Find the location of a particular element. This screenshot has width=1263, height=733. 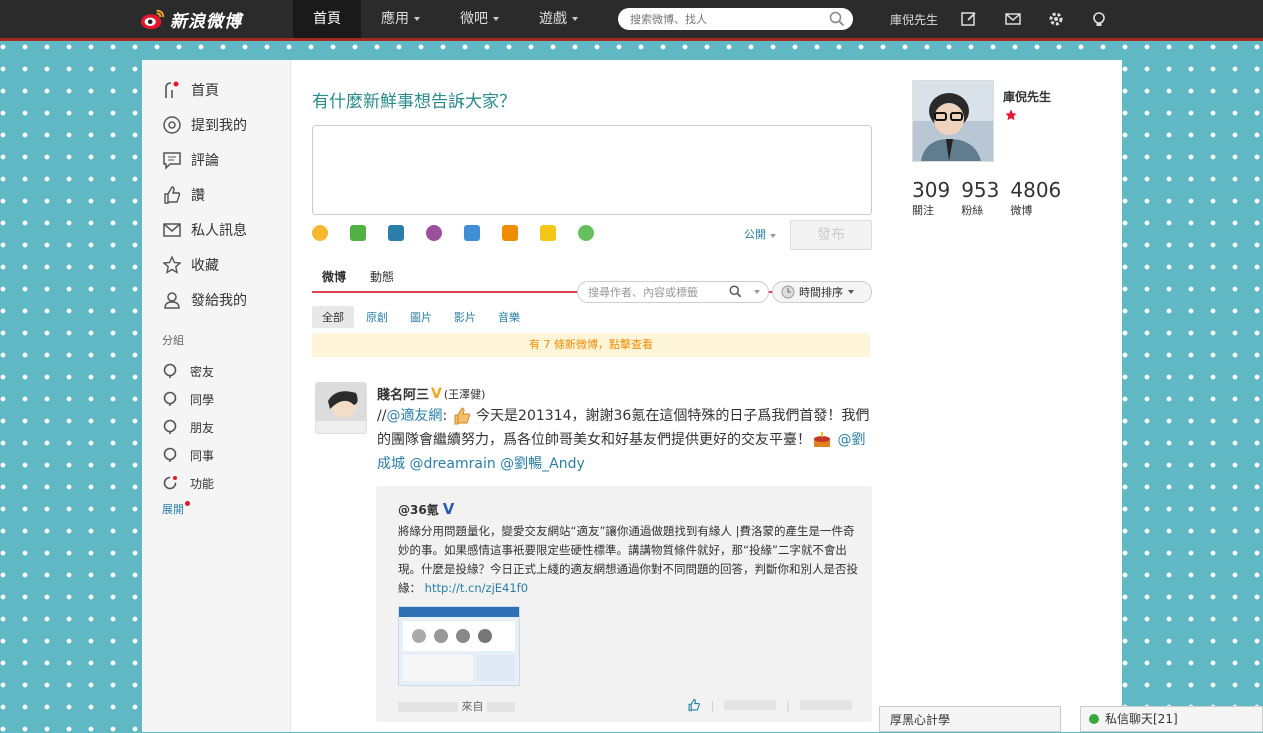

quoted-source-label: 來自 is located at coordinates (472, 706).